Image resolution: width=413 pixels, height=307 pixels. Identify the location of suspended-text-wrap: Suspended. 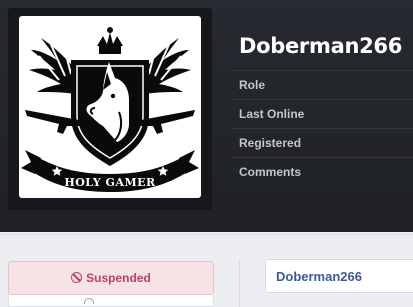
(111, 278).